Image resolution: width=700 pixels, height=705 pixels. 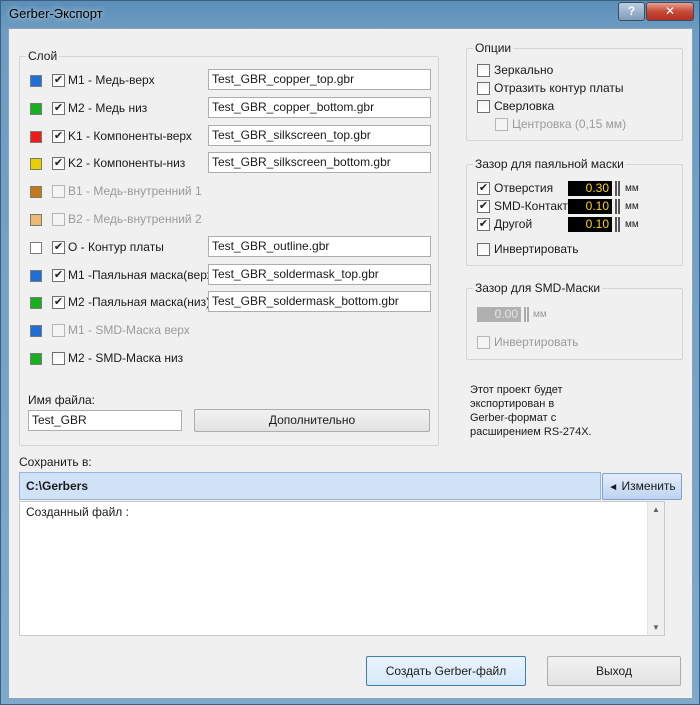 What do you see at coordinates (126, 358) in the screenshot?
I see `layer-label: M2 - SMD-Маска низ` at bounding box center [126, 358].